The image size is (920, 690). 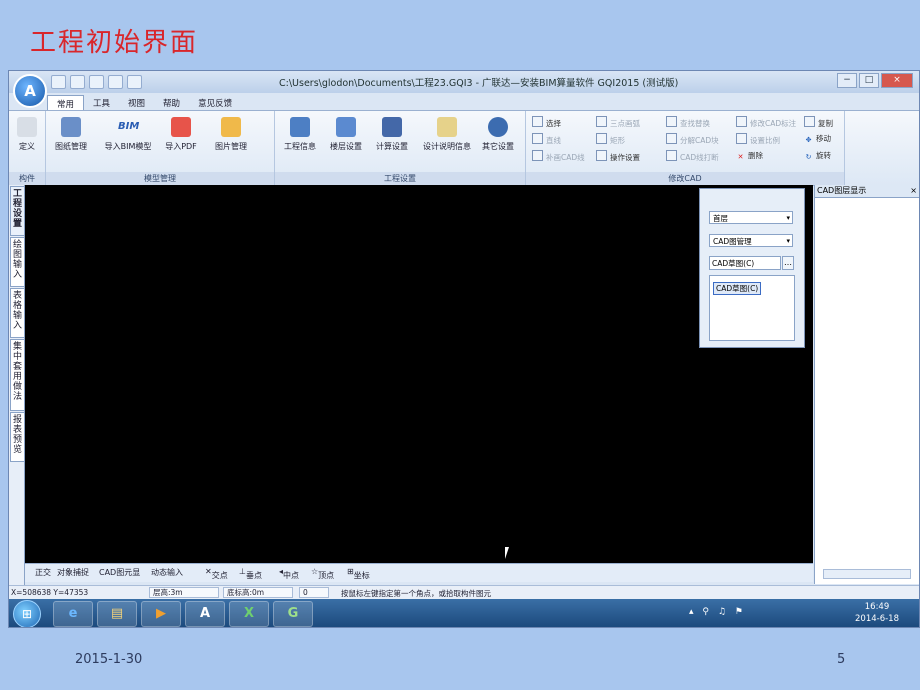 I want to click on group-label-cad: 修改CAD, so click(x=685, y=178).